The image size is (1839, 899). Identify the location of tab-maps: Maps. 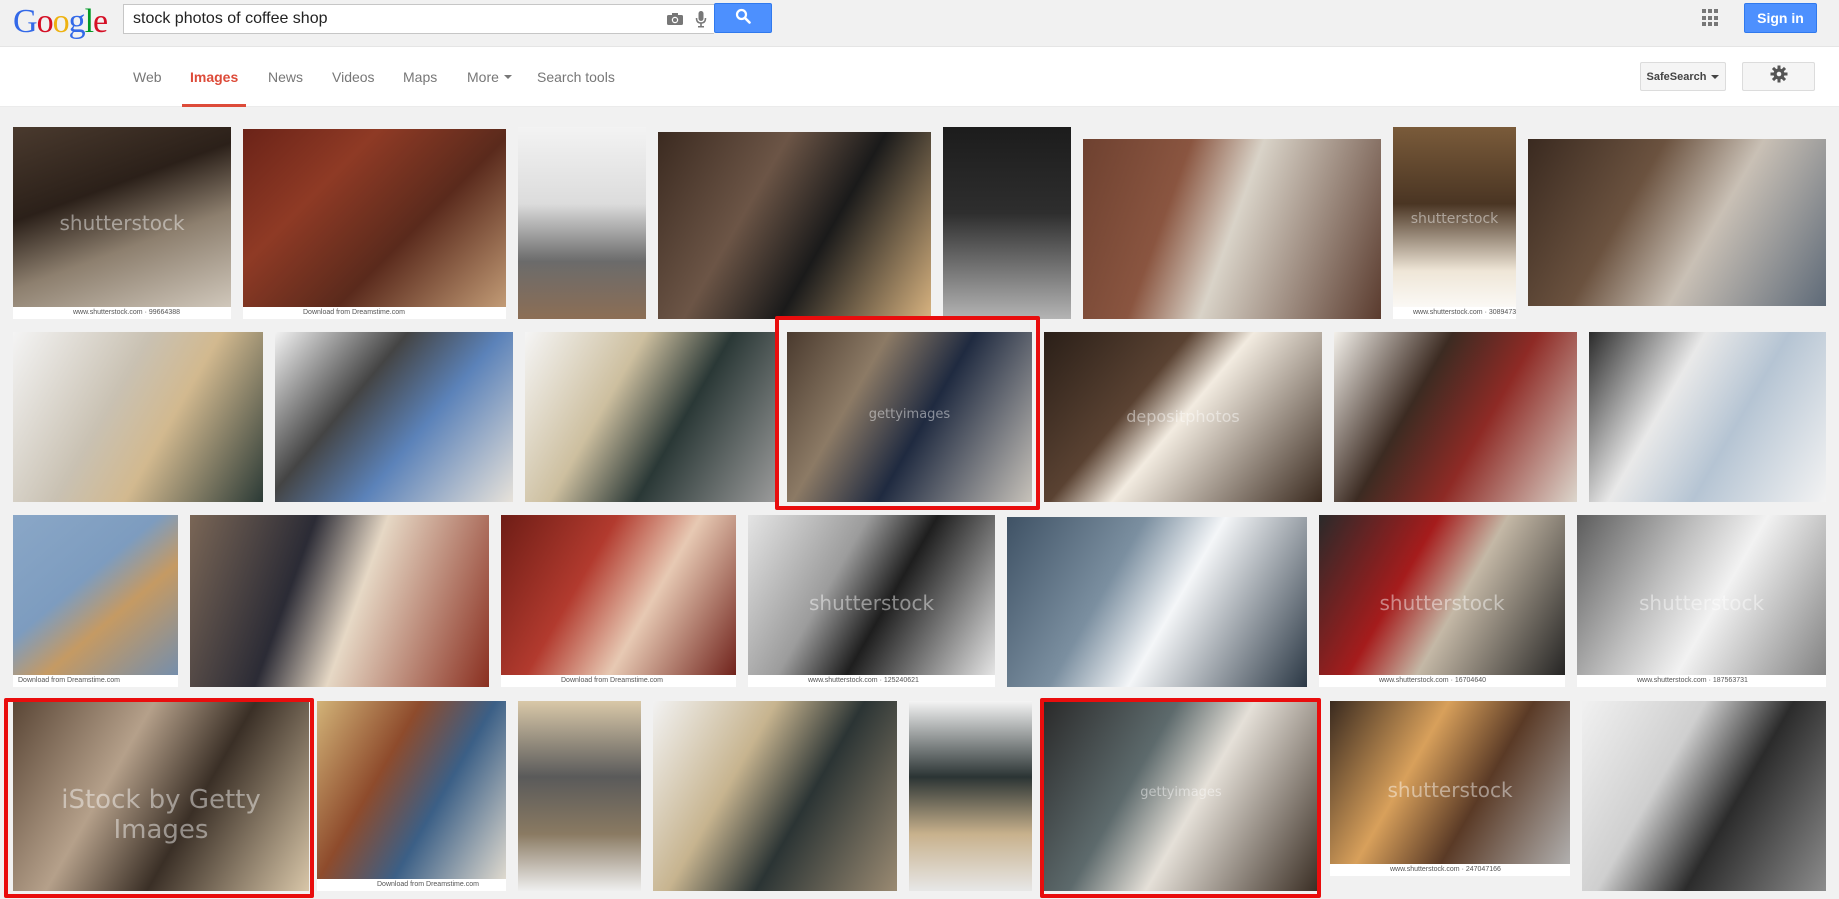
(420, 77).